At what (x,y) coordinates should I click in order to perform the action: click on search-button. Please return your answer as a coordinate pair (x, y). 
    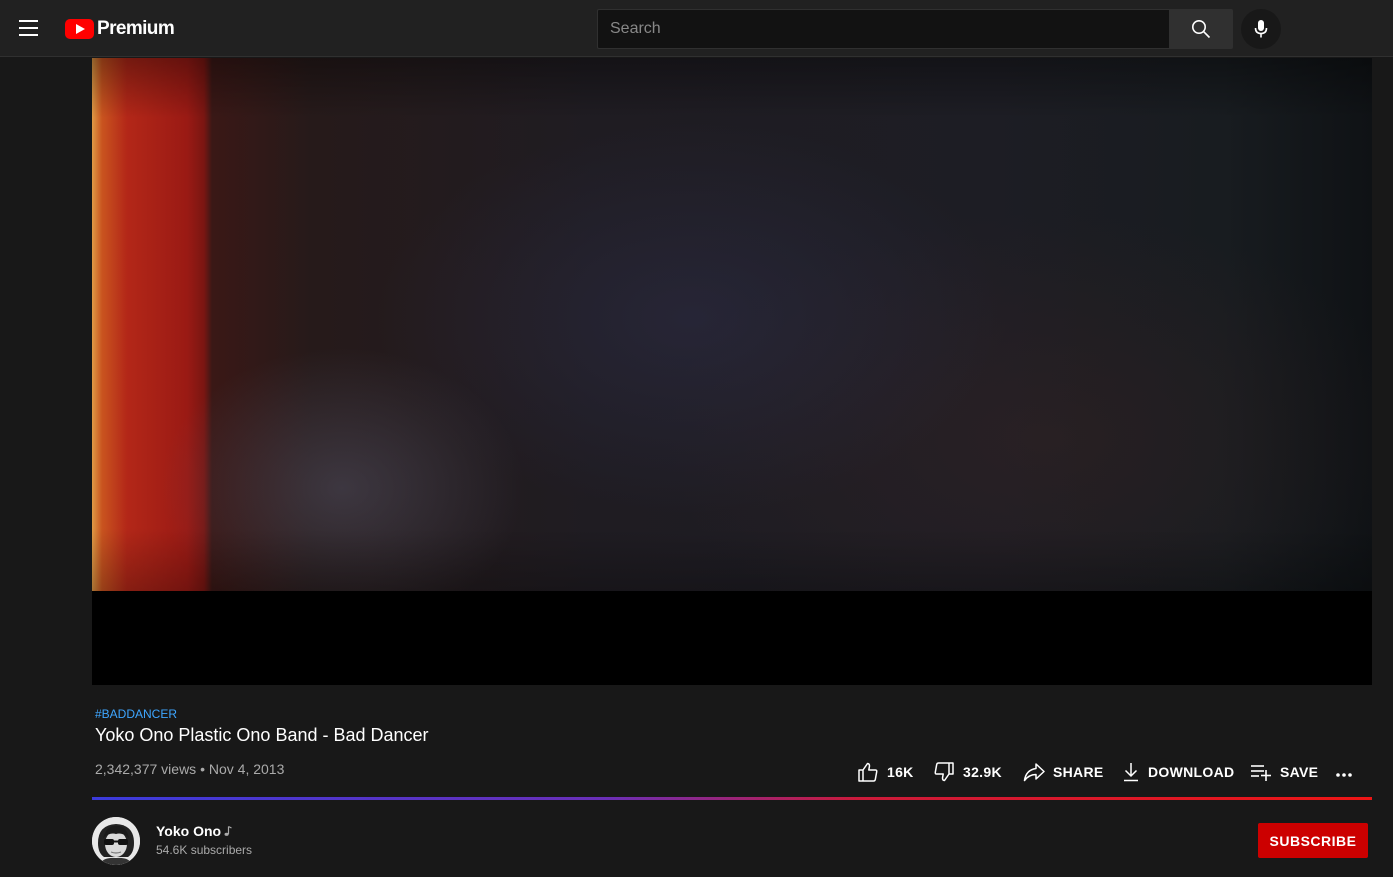
    Looking at the image, I should click on (1201, 29).